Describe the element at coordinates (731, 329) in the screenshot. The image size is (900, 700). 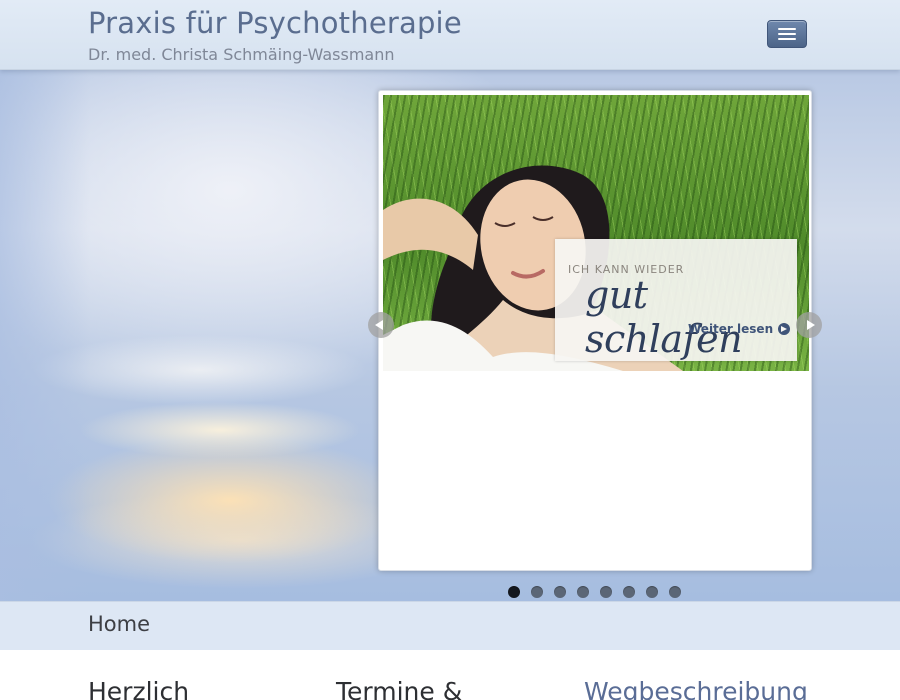
I see `read-more-label: Weiter lesen` at that location.